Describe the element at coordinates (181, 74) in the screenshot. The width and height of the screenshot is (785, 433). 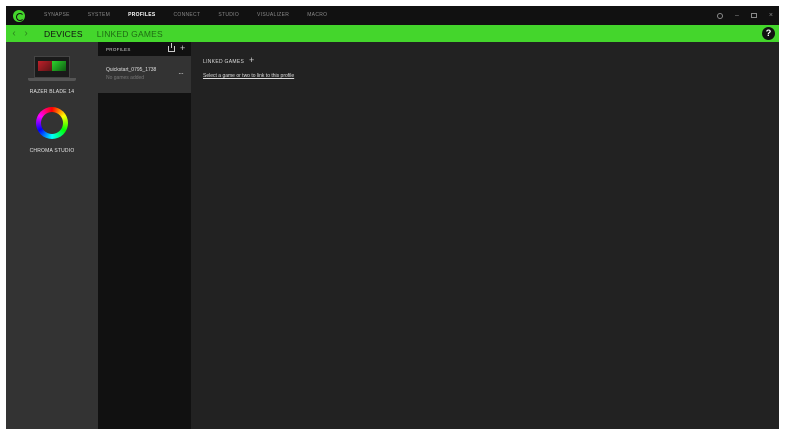
I see `more-options-icon: ···` at that location.